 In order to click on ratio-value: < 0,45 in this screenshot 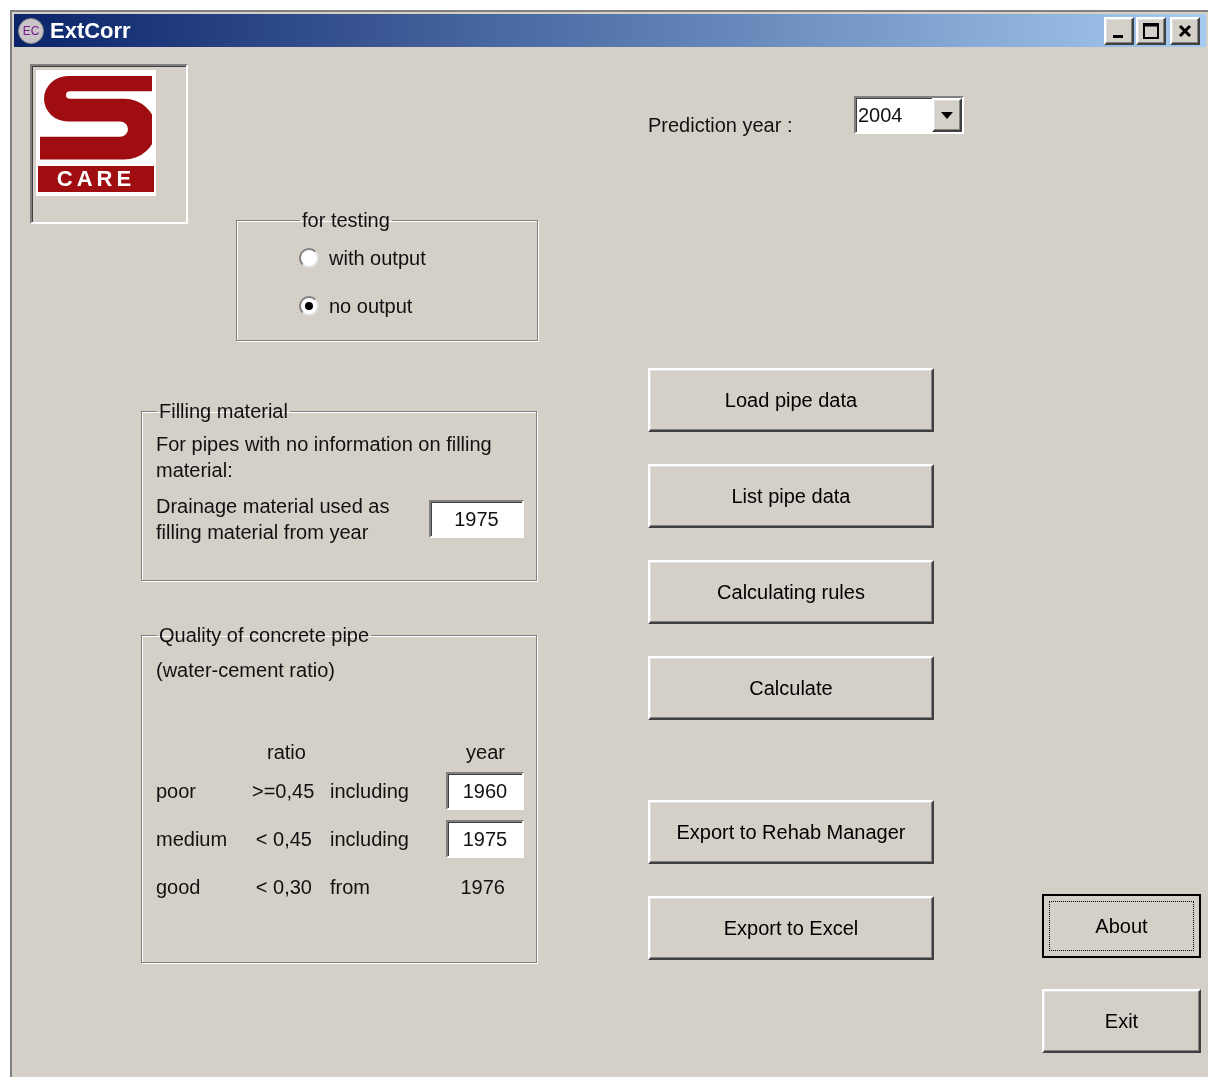, I will do `click(283, 839)`.